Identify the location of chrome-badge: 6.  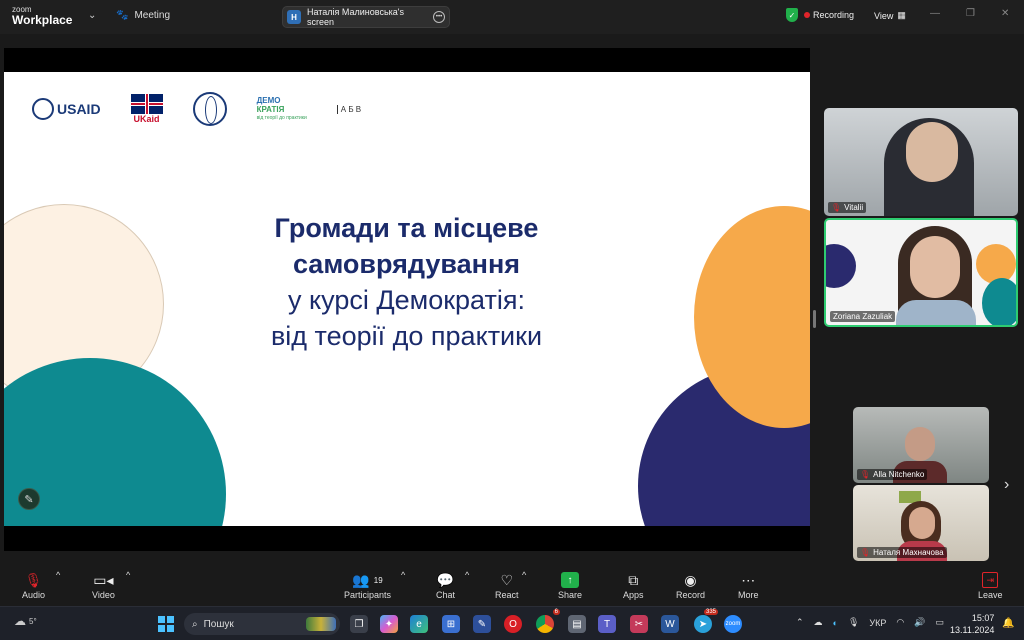
(556, 612).